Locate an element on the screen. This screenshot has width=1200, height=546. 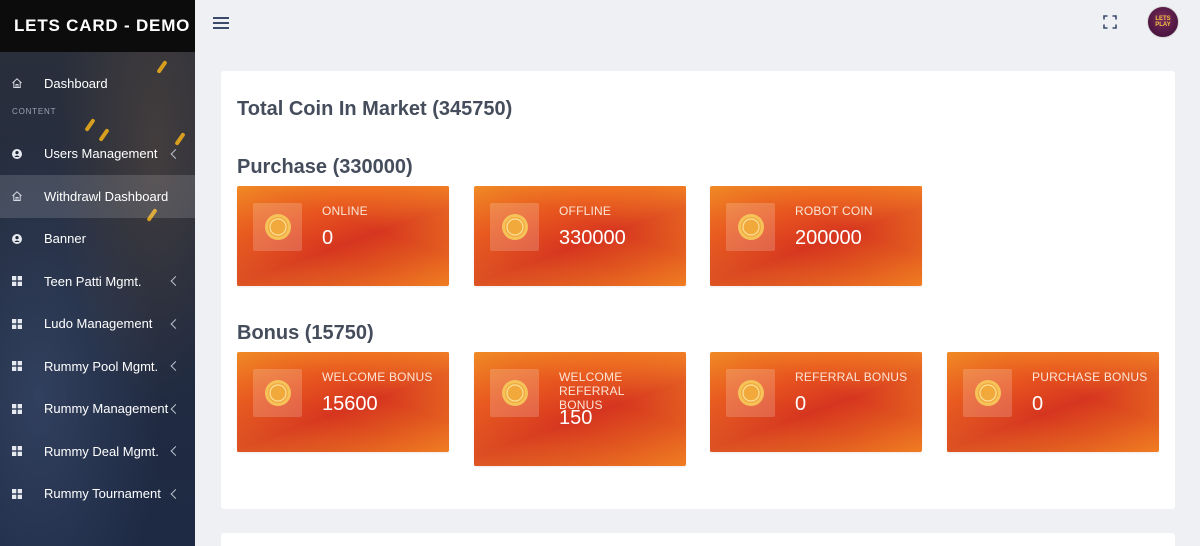
sidebar-item-rummy-tournament: Rummy Tournament is located at coordinates (97, 494).